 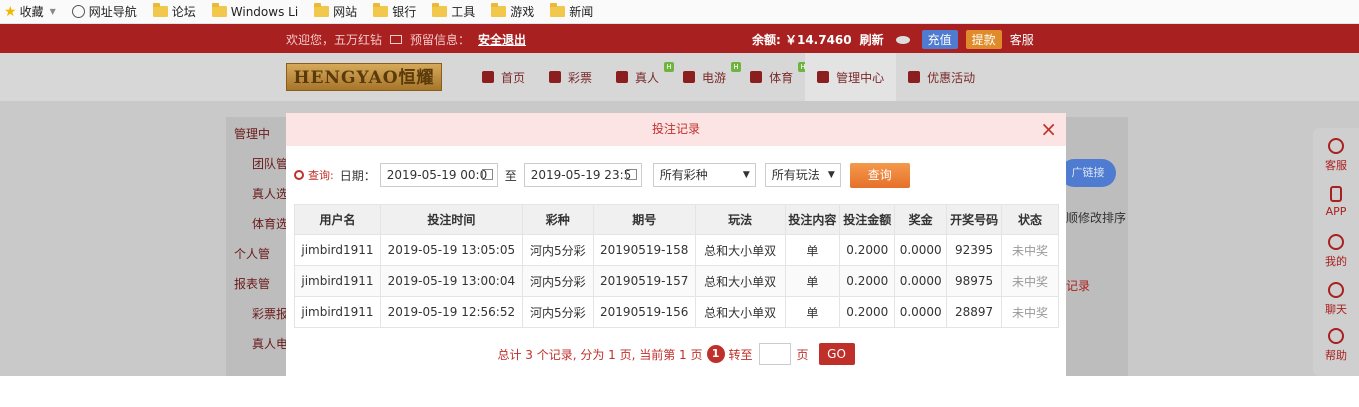 What do you see at coordinates (396, 39) in the screenshot?
I see `envelope-icon` at bounding box center [396, 39].